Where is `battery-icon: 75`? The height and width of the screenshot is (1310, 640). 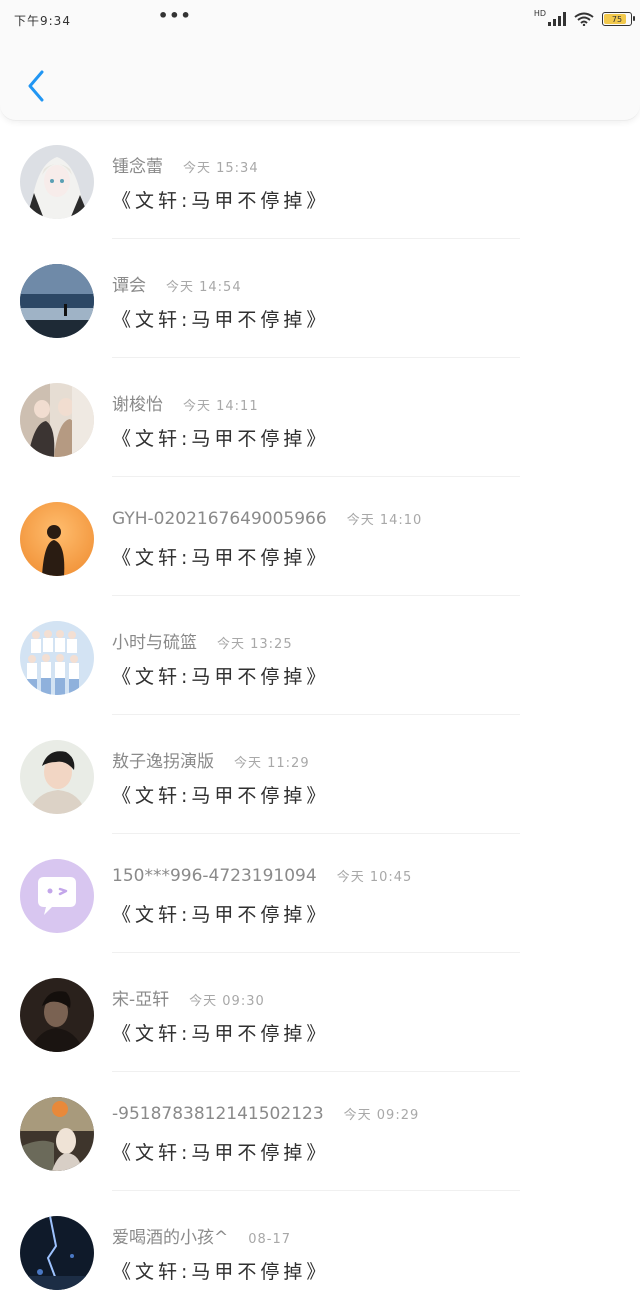
battery-icon: 75 is located at coordinates (618, 19).